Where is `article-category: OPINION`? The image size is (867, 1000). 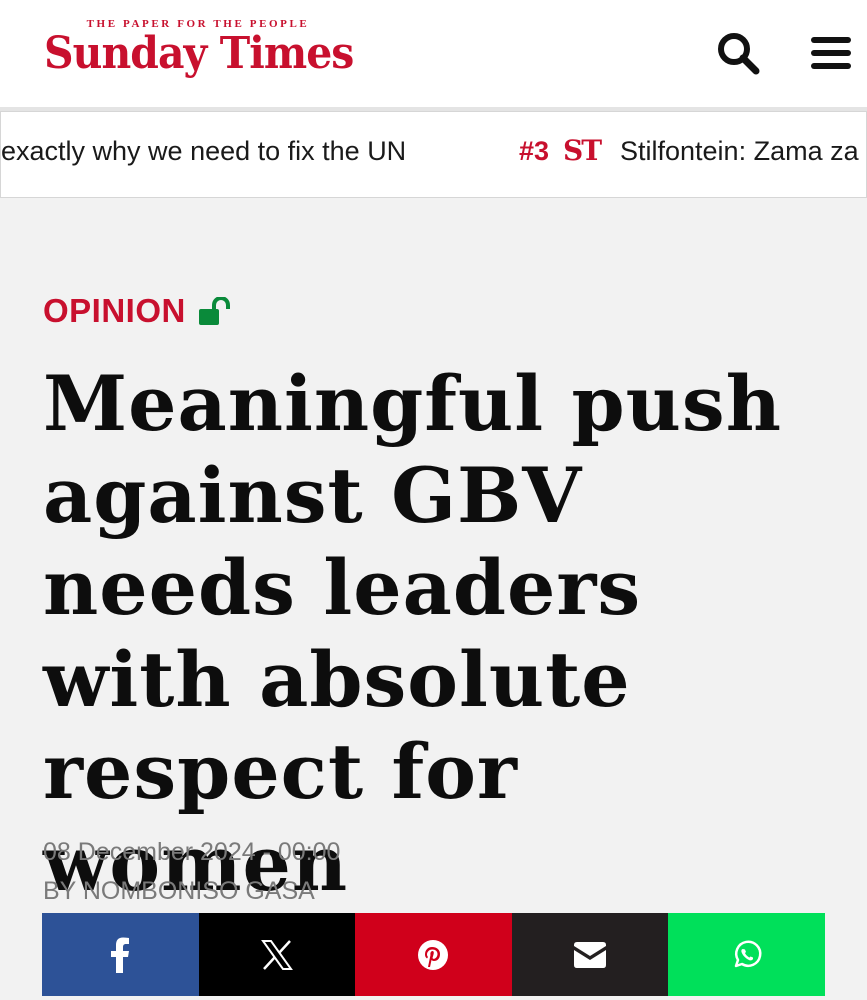 article-category: OPINION is located at coordinates (137, 311).